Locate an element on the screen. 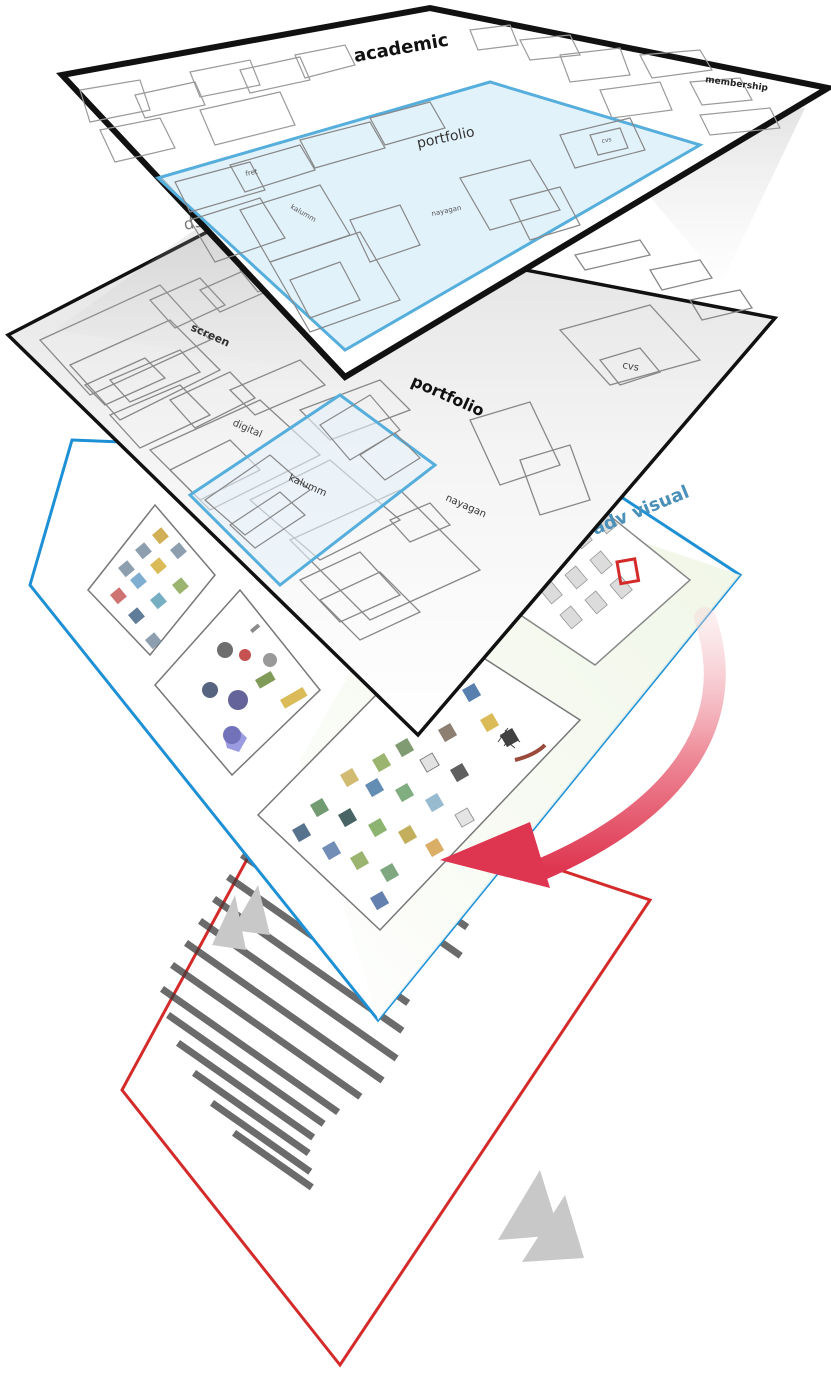  double-triangle-down-icon is located at coordinates (541, 1216).